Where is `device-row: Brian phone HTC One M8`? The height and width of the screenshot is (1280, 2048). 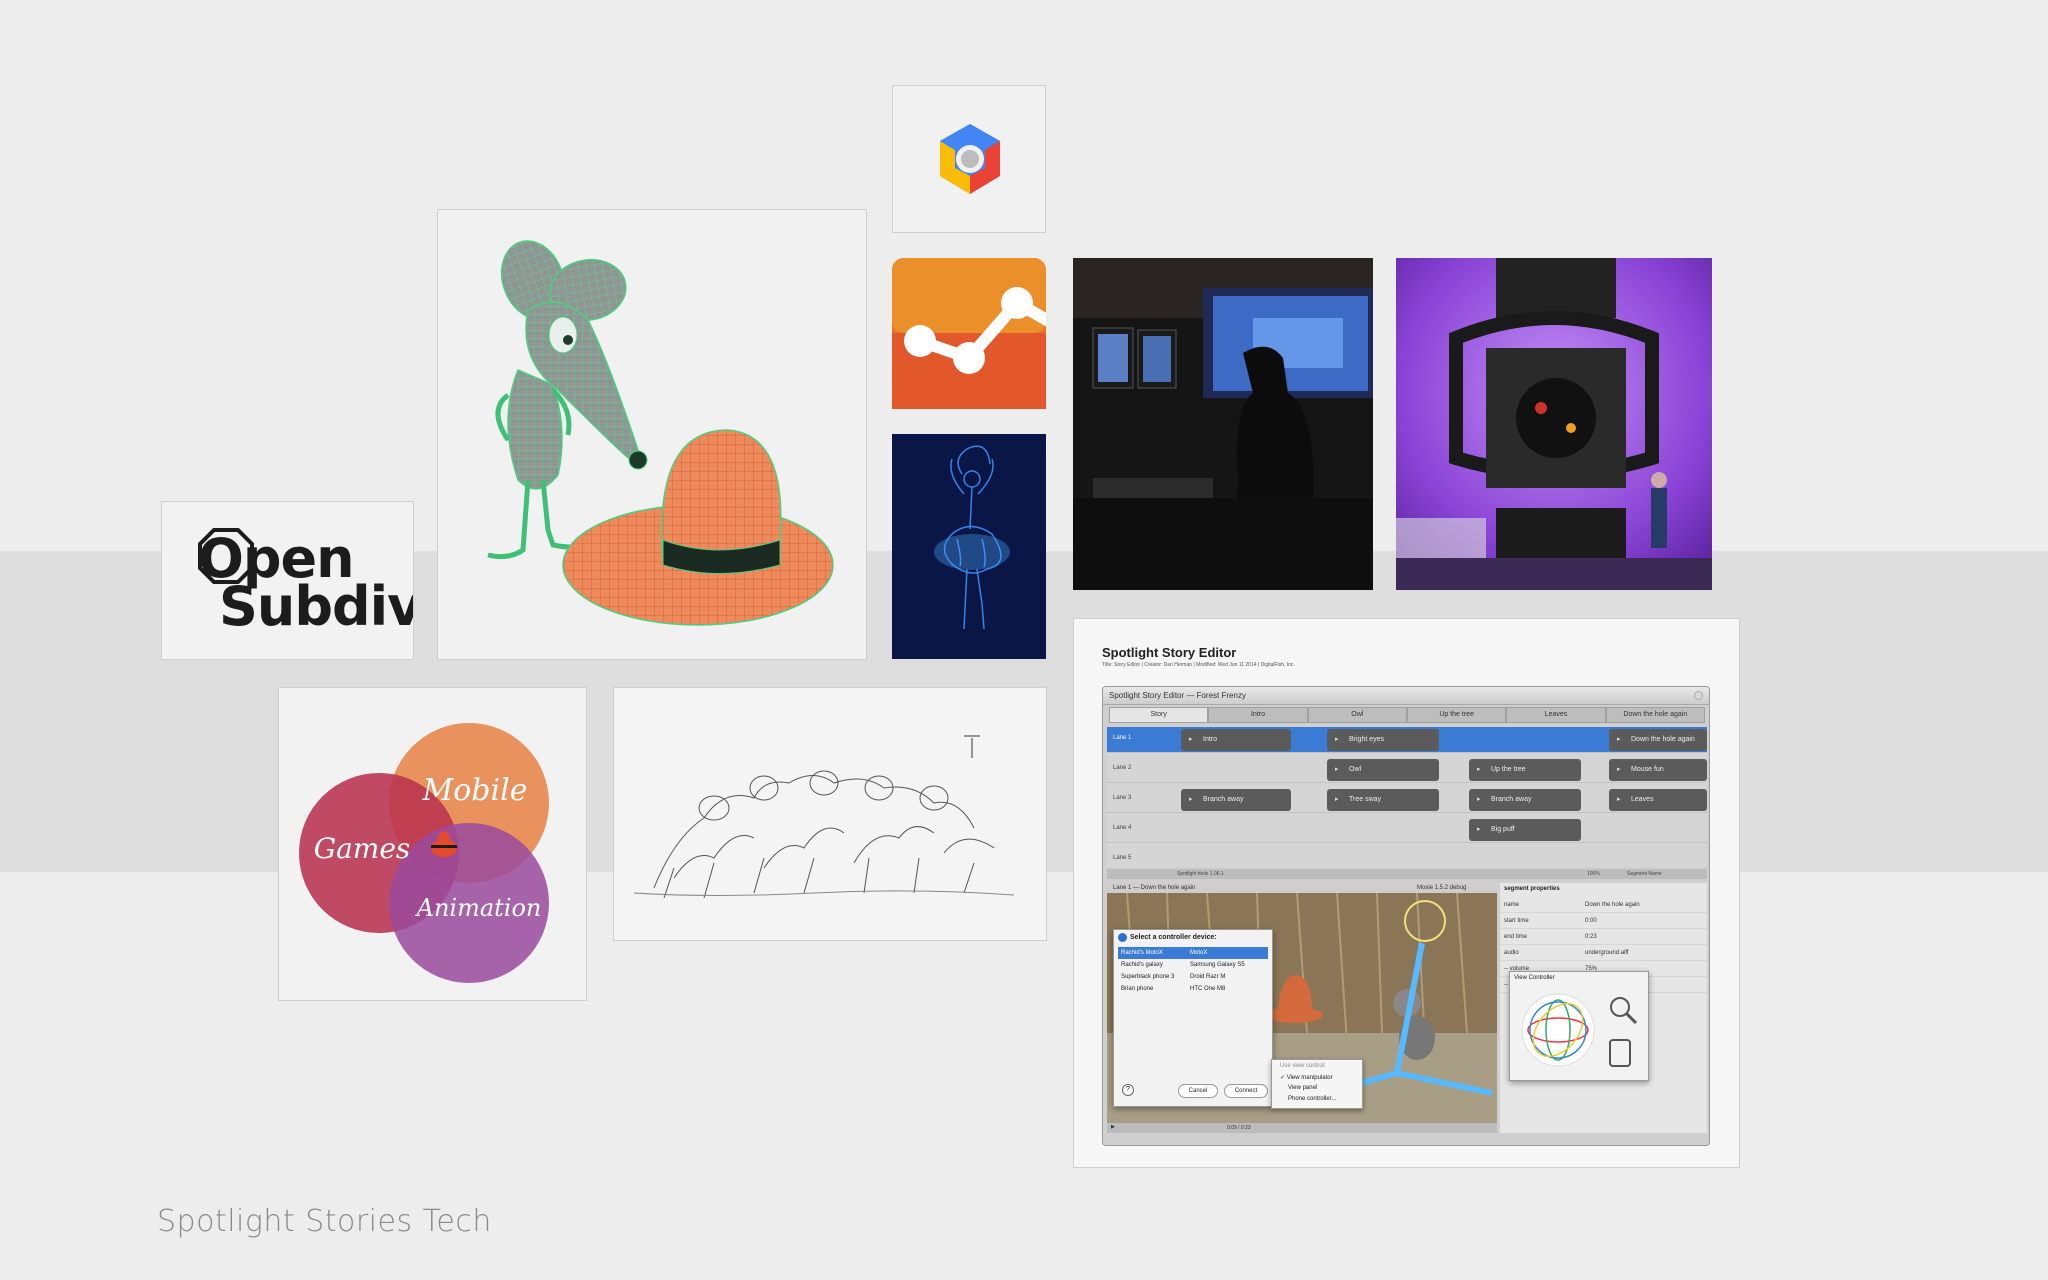
device-row: Brian phone HTC One M8 is located at coordinates (1193, 989).